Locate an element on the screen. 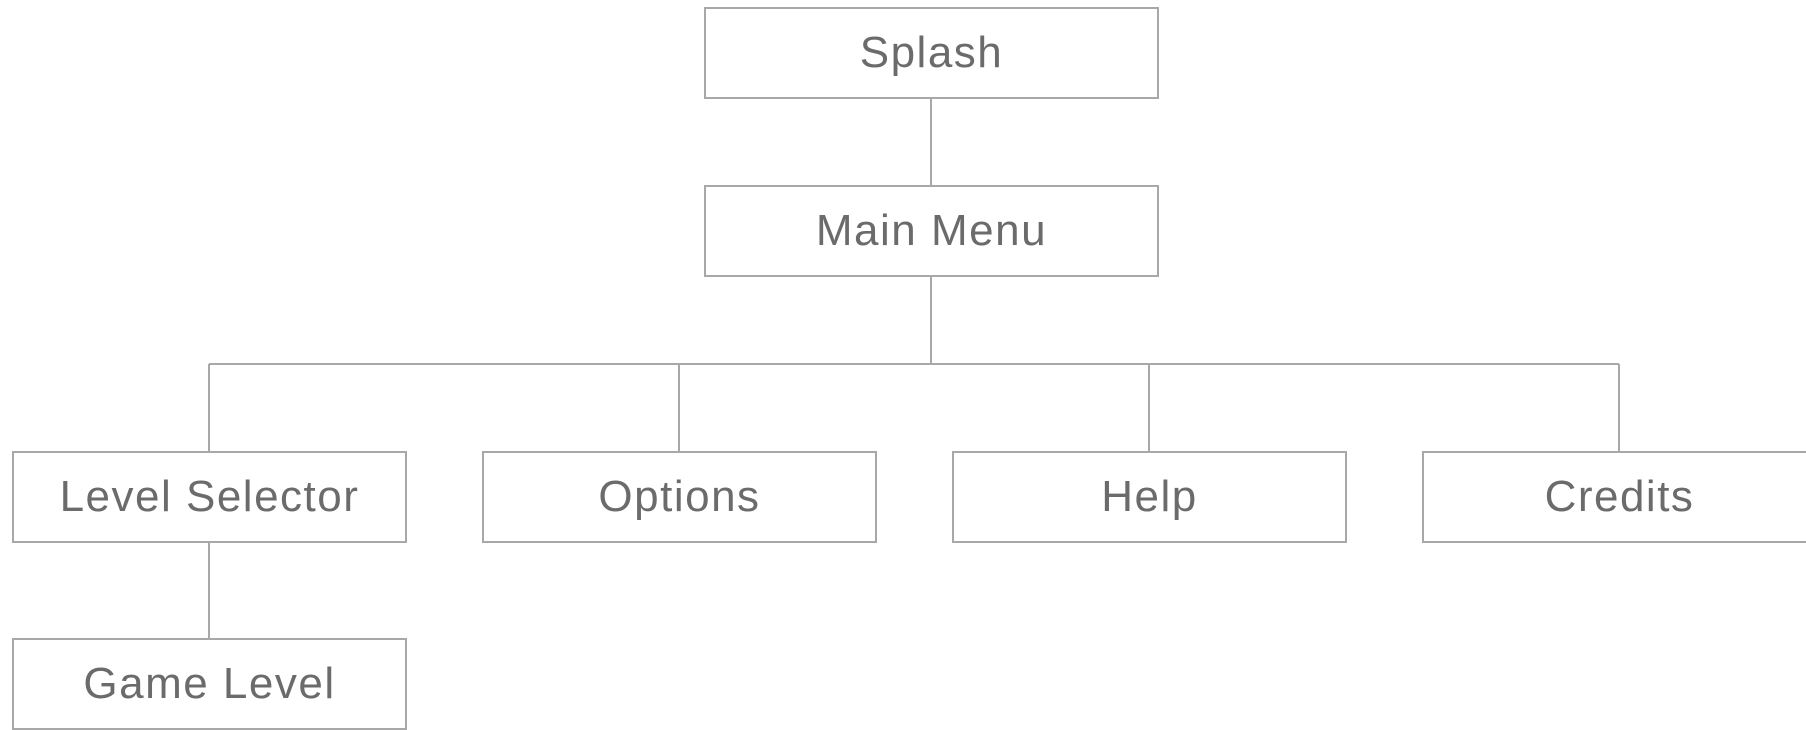 The height and width of the screenshot is (730, 1806). node-label-credits: Credits is located at coordinates (1619, 496).